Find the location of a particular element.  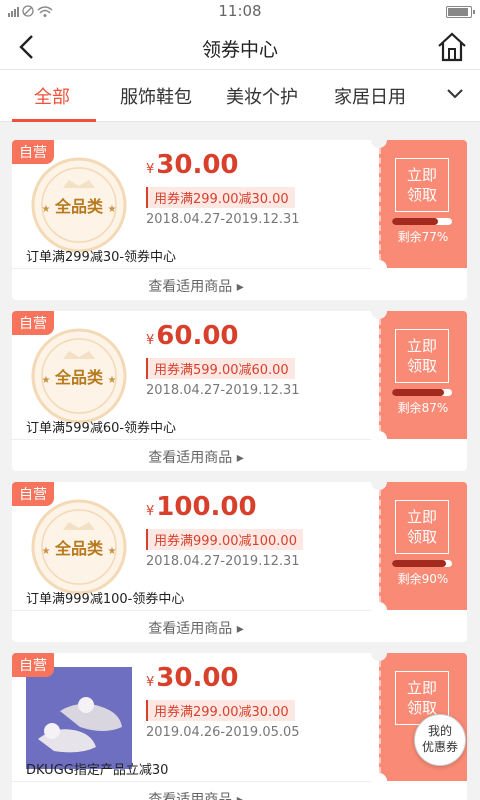

claim-panel: 立即 领取 剩余90% is located at coordinates (419, 550).